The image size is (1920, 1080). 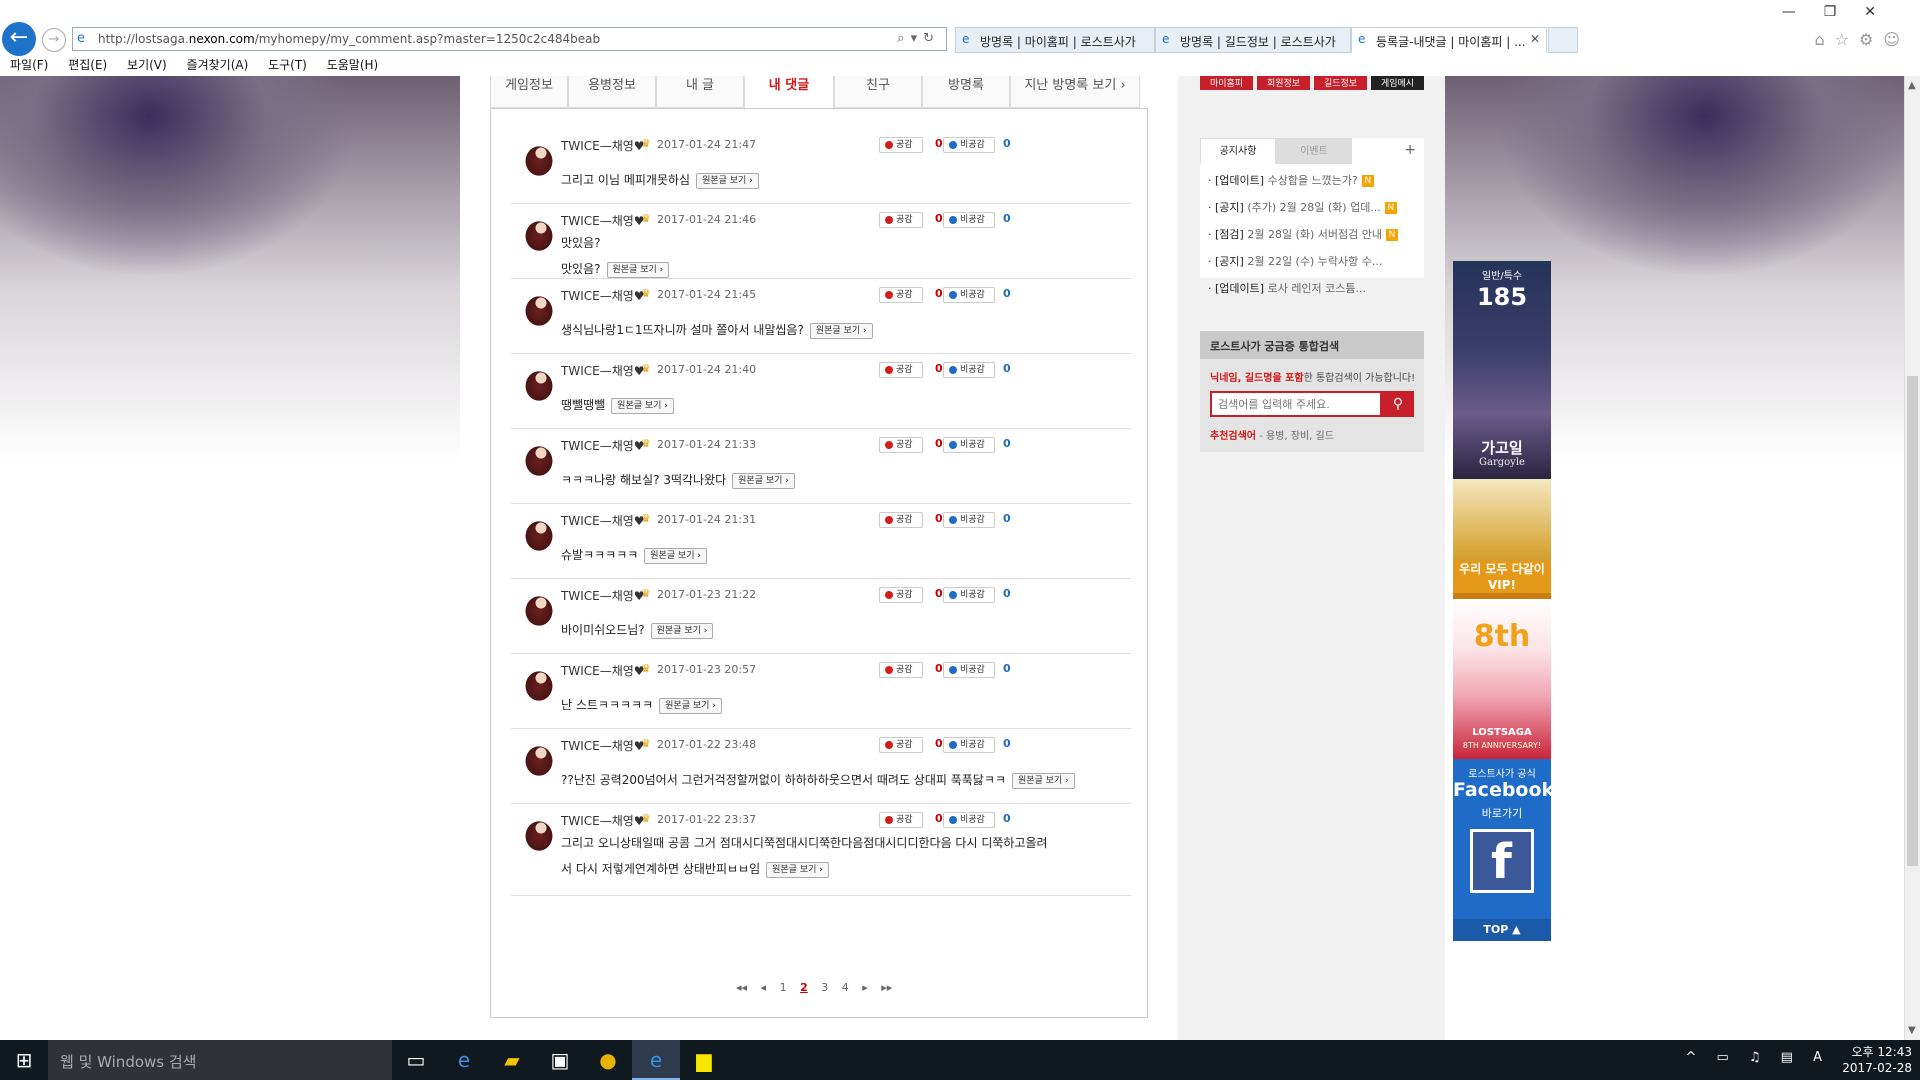 I want to click on myhomepy-button: 마이홈피, so click(x=1226, y=83).